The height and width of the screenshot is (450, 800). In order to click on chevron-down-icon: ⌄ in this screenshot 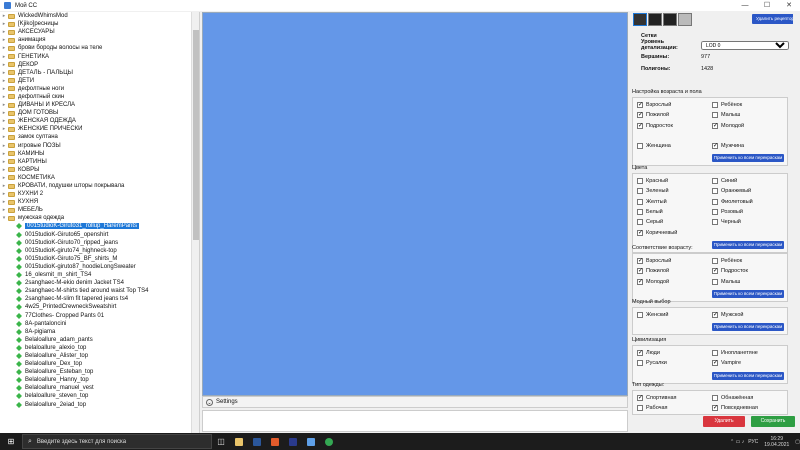, I will do `click(209, 402)`.